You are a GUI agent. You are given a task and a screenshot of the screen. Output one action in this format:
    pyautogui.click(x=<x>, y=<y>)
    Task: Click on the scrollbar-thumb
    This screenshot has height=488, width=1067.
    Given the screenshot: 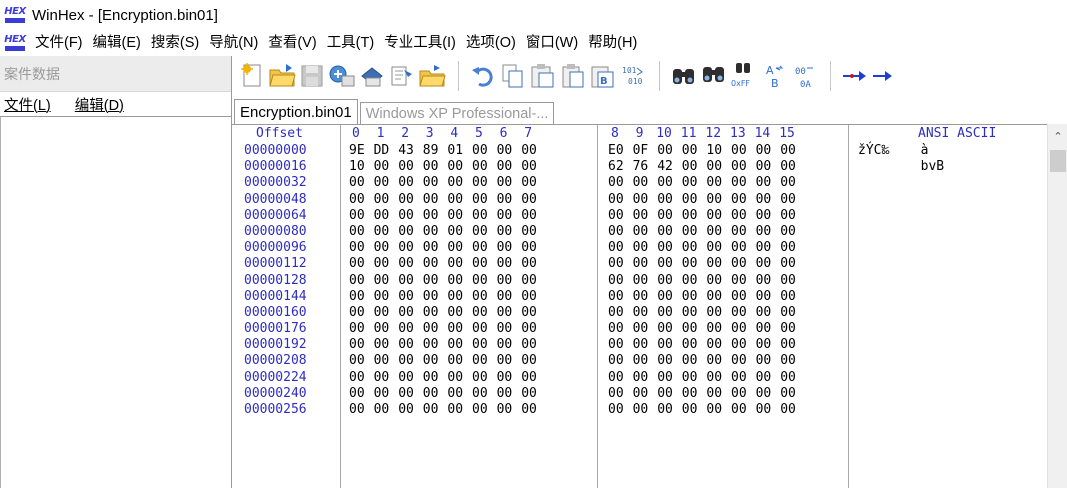 What is the action you would take?
    pyautogui.click(x=1058, y=161)
    